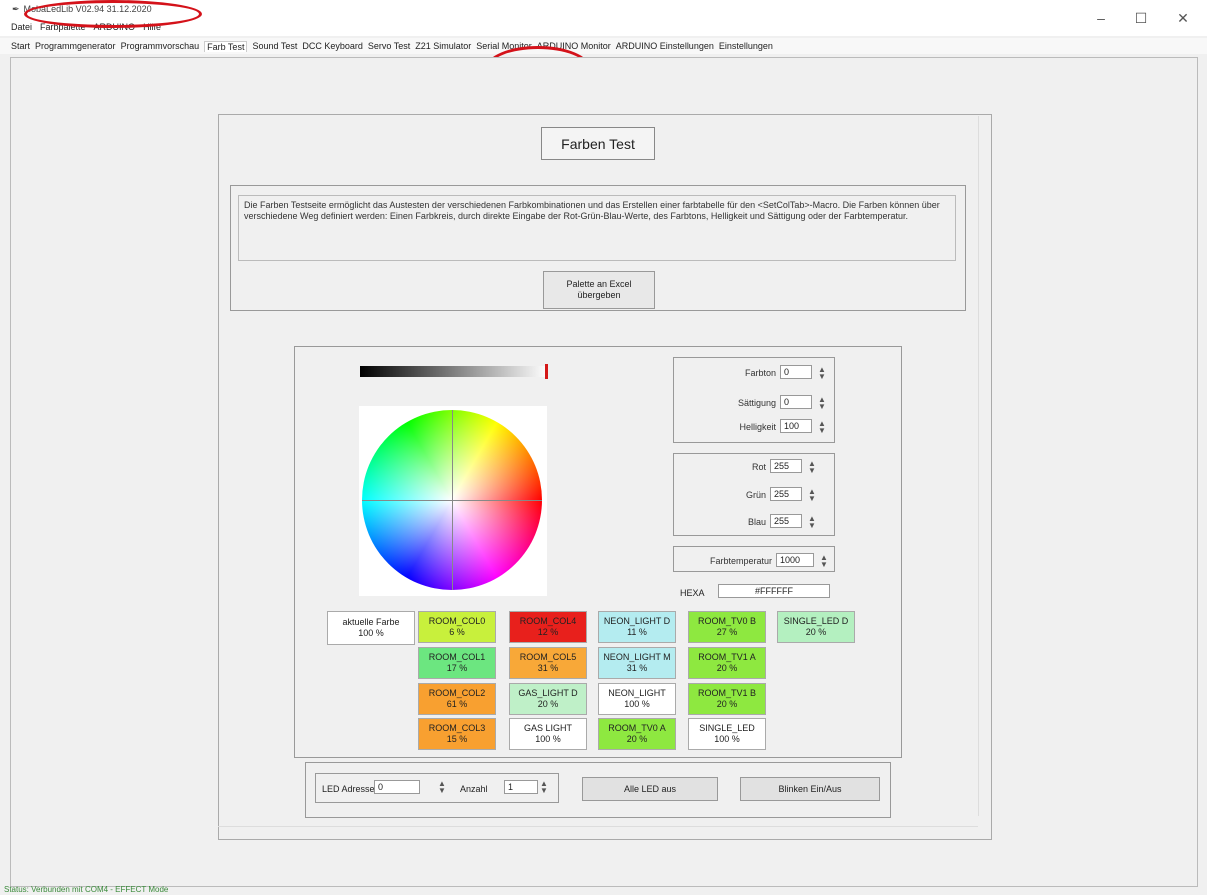  What do you see at coordinates (16, 8) in the screenshot?
I see `app-feather-icon: ✒` at bounding box center [16, 8].